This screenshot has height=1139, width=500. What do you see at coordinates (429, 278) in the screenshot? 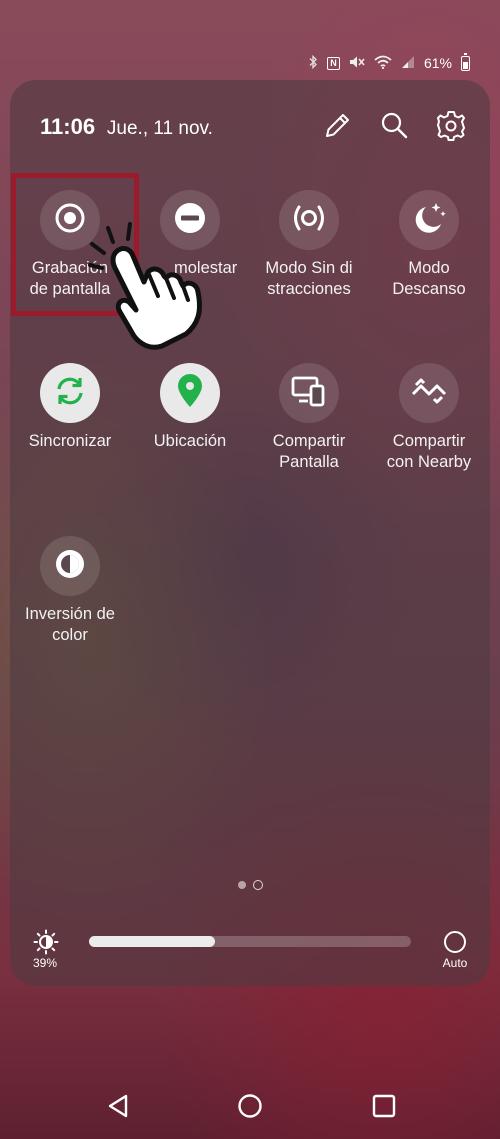
I see `tile-label: Modo Descanso` at bounding box center [429, 278].